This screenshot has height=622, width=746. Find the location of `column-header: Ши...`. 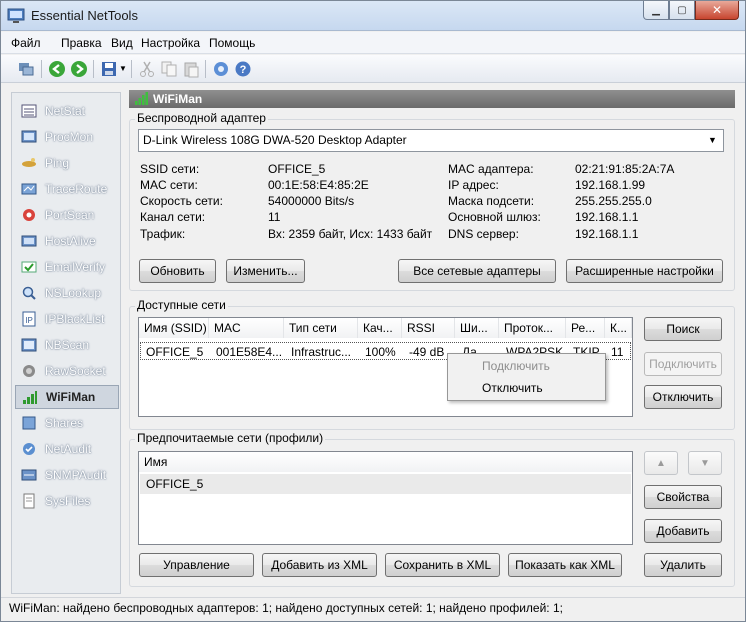

column-header: Ши... is located at coordinates (477, 328).